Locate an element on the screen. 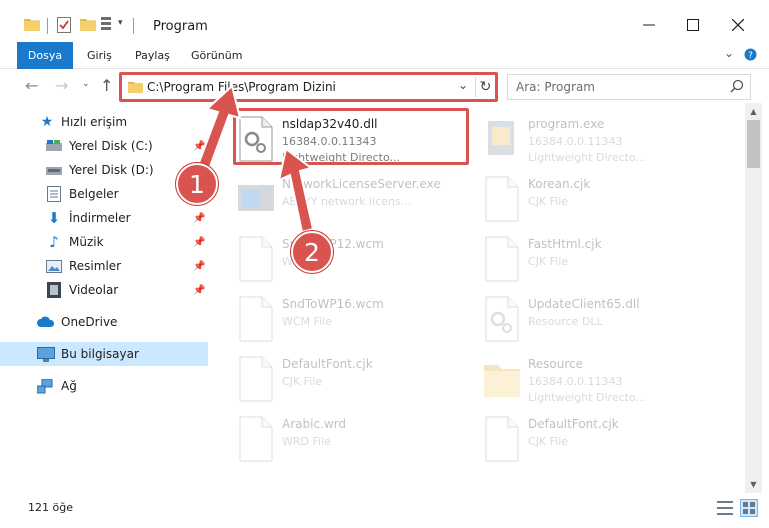 The image size is (769, 528). sidebar-item-music: ♪ Müzik 📌 is located at coordinates (104, 242).